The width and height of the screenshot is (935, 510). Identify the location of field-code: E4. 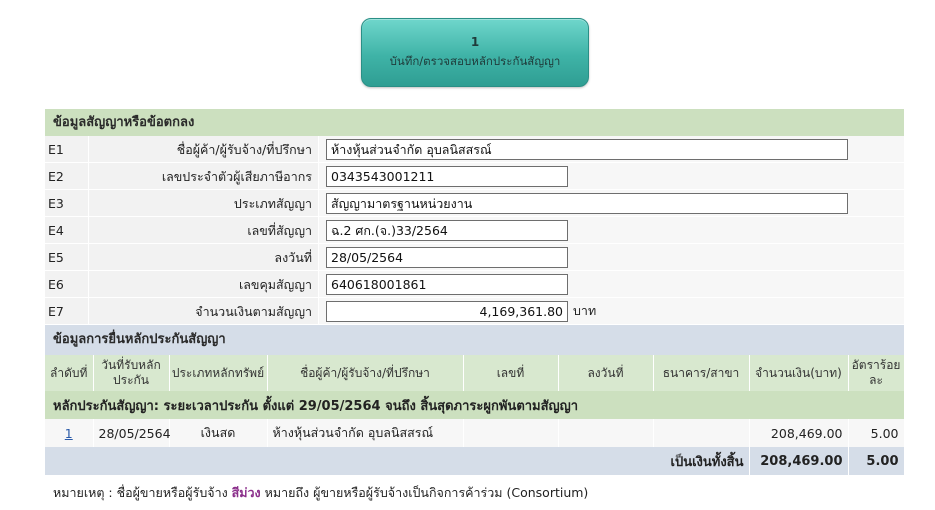
(67, 230).